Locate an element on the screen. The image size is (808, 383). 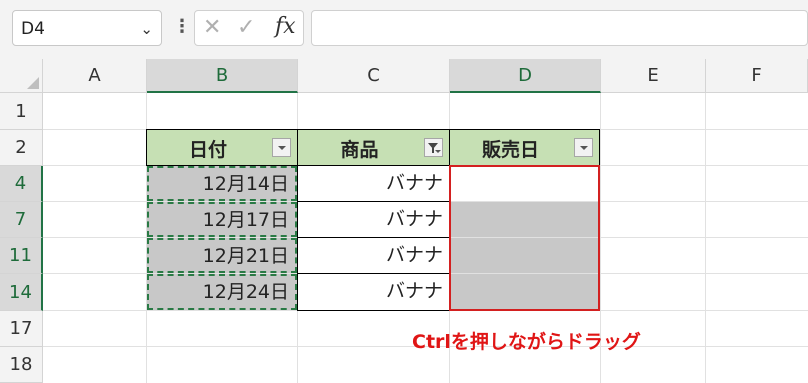
table-header-label: 商品 is located at coordinates (359, 150).